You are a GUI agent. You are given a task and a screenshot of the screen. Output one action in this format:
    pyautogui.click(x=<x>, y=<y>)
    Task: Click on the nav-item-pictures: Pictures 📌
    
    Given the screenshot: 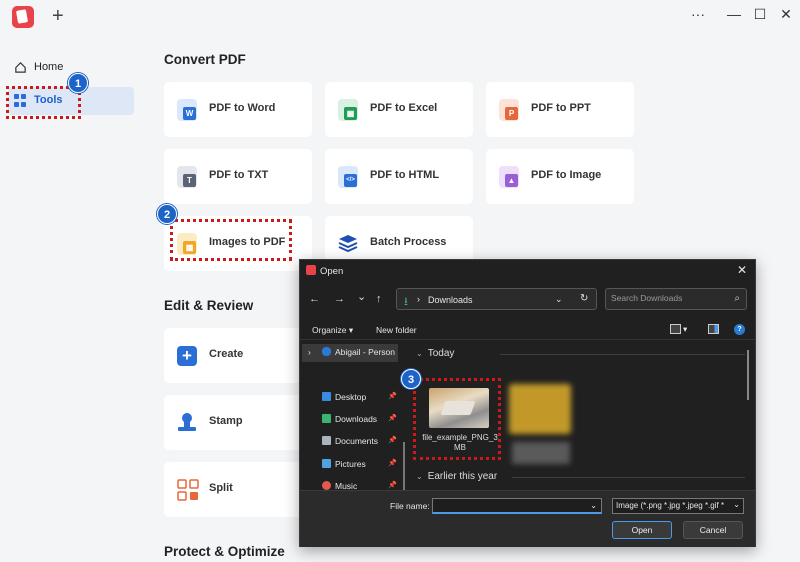 What is the action you would take?
    pyautogui.click(x=359, y=464)
    